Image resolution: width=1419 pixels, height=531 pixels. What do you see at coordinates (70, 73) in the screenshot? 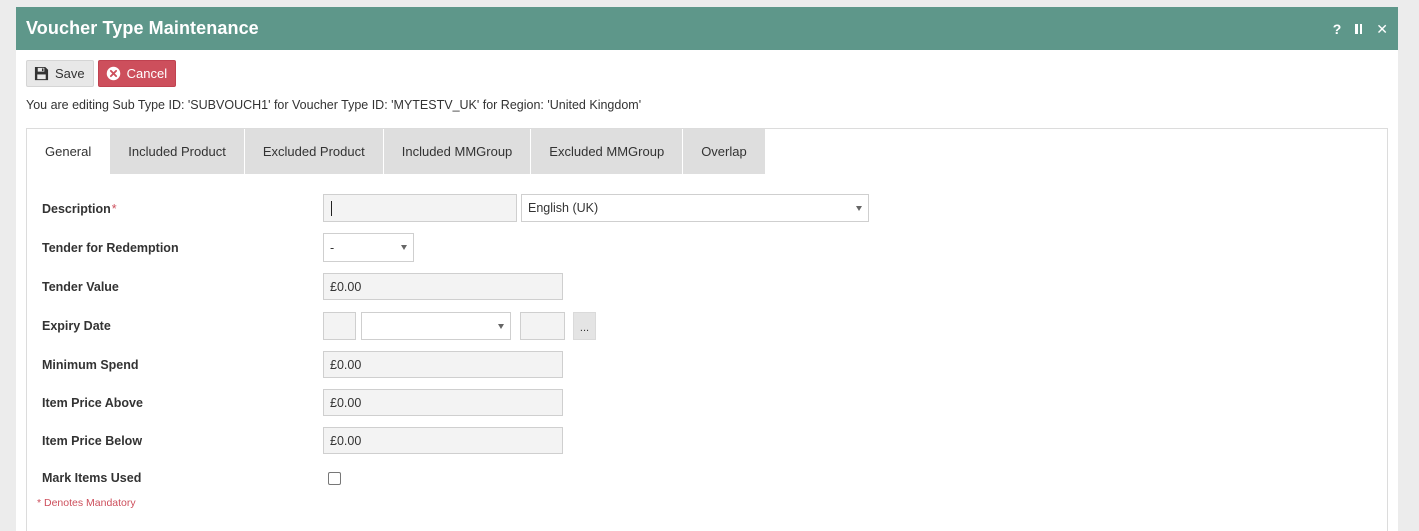
I see `save-button-label: Save` at bounding box center [70, 73].